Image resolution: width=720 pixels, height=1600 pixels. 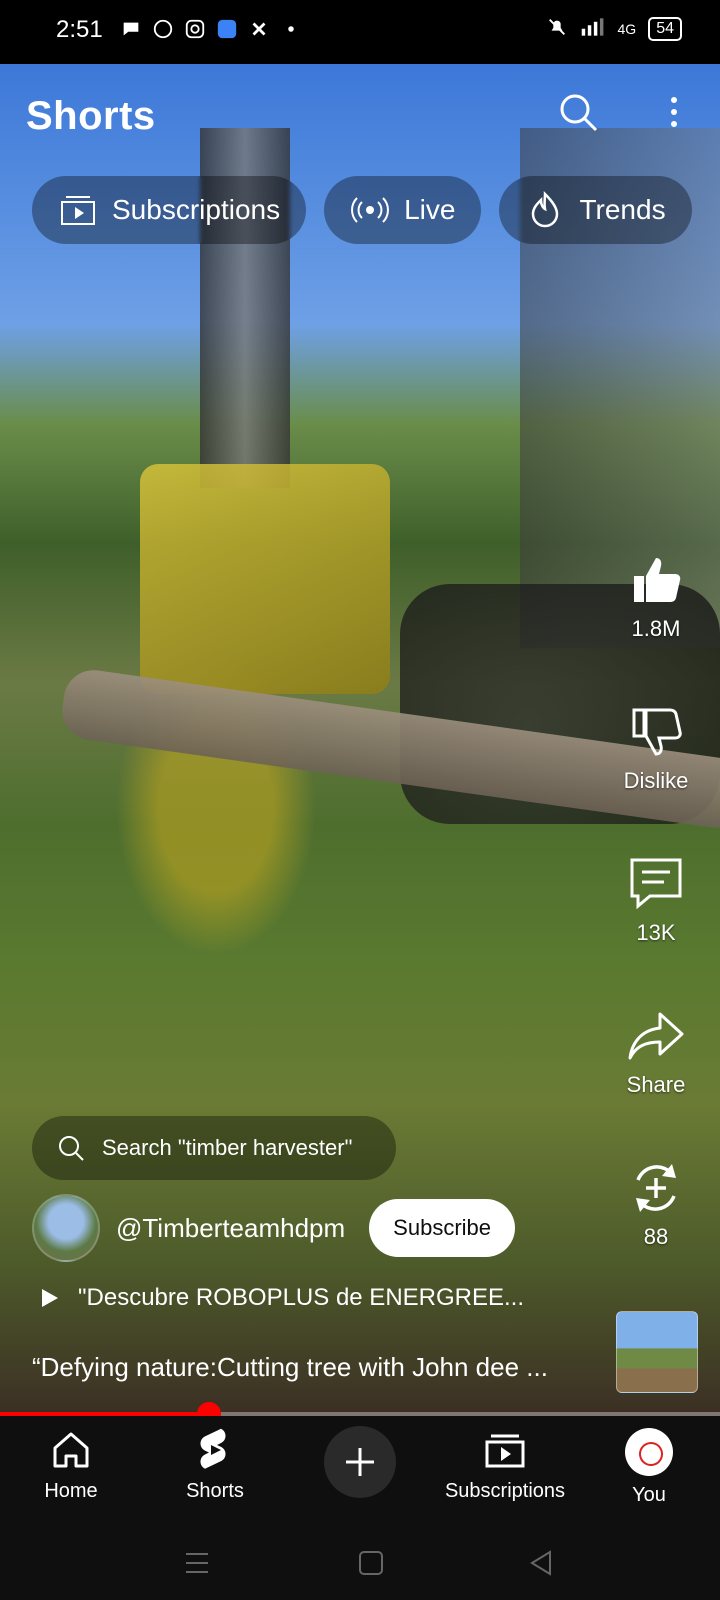 I want to click on dislike-label: Dislike, so click(x=656, y=780).